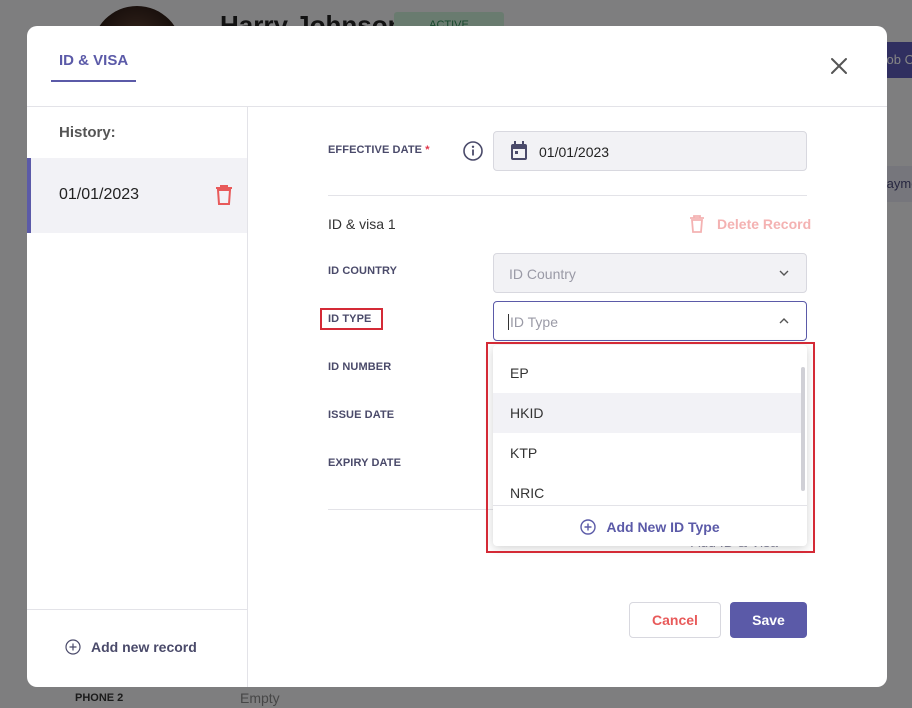 The width and height of the screenshot is (912, 708). Describe the element at coordinates (650, 321) in the screenshot. I see `id-type-select: ID Type` at that location.